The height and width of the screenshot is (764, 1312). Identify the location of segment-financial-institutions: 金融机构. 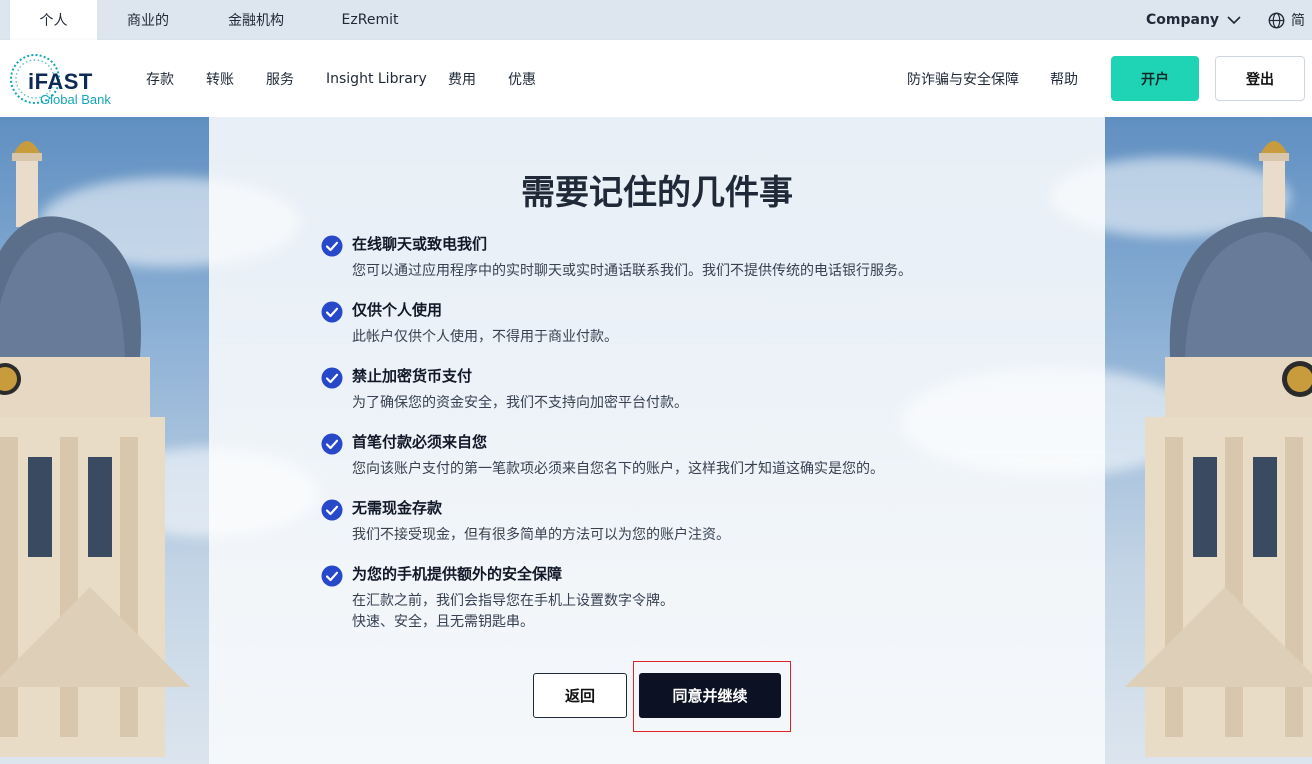
(256, 20).